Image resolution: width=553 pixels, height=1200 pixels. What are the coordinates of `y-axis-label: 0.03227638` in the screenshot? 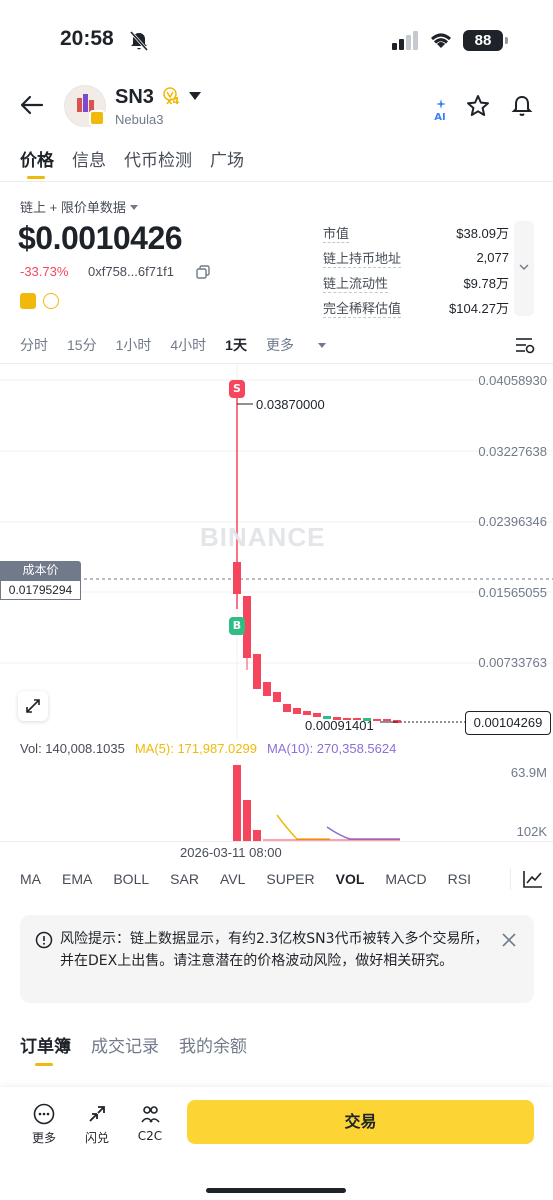 It's located at (512, 451).